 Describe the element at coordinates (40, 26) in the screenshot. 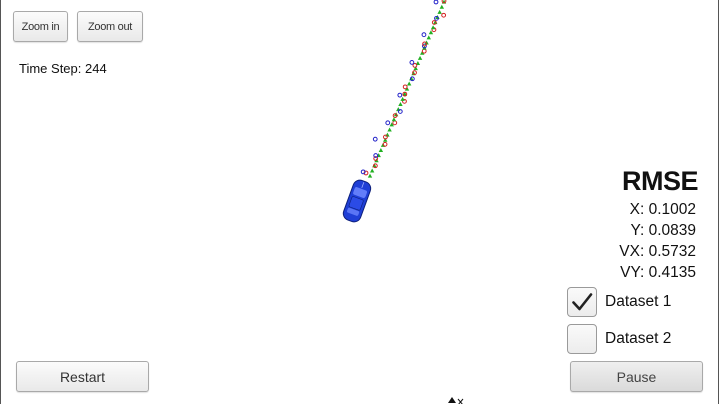

I see `zoom-in-button: Zoom in` at that location.